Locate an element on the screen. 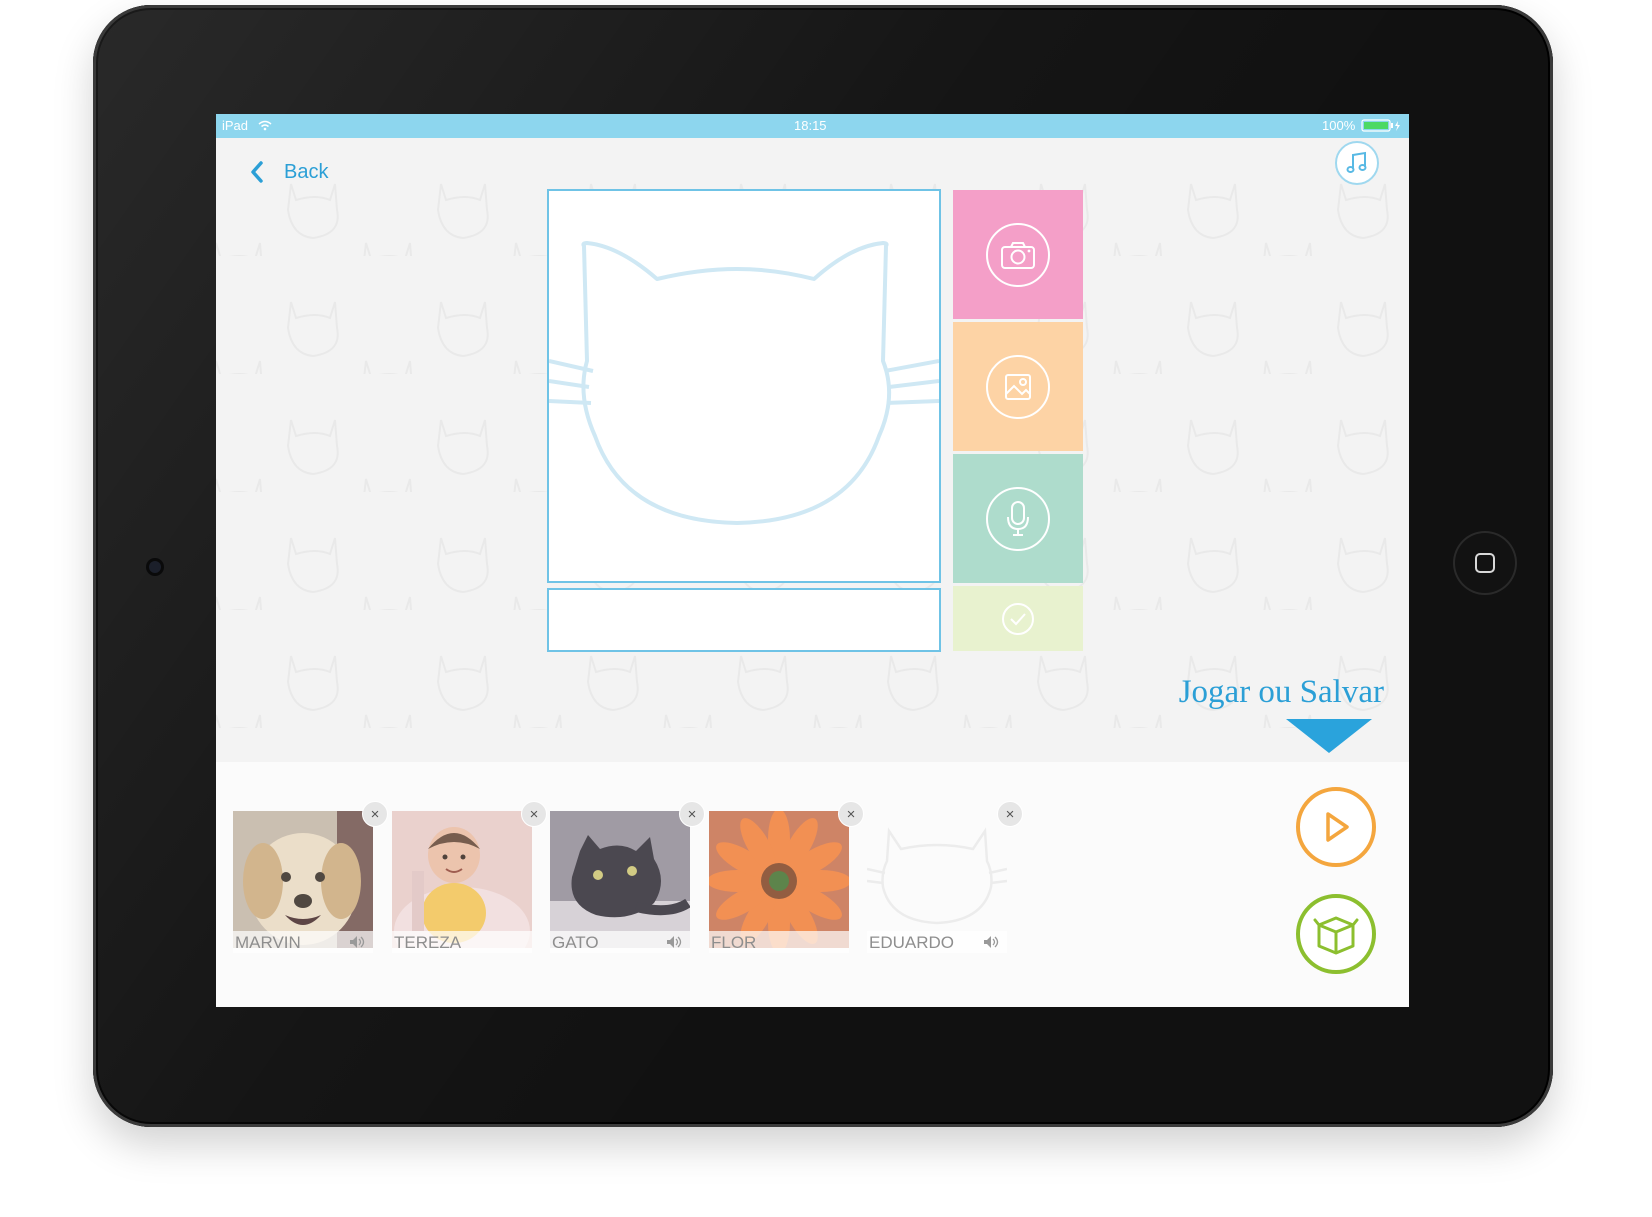  remove-card-eduardo-button: × is located at coordinates (1010, 814).